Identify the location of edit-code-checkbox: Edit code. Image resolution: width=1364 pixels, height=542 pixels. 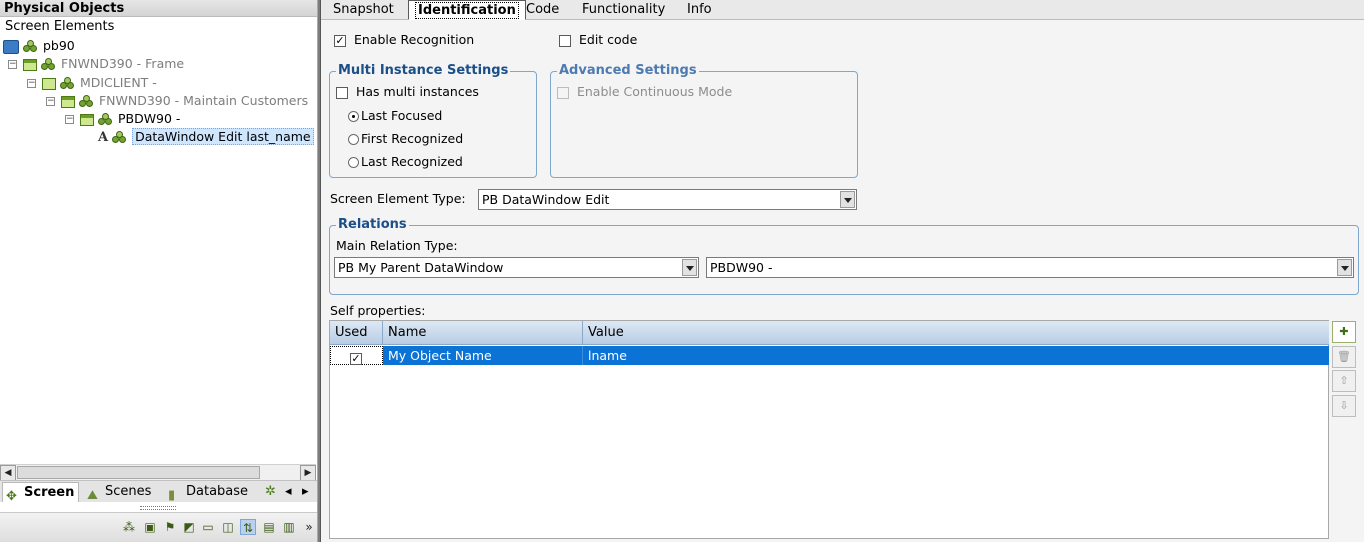
(598, 40).